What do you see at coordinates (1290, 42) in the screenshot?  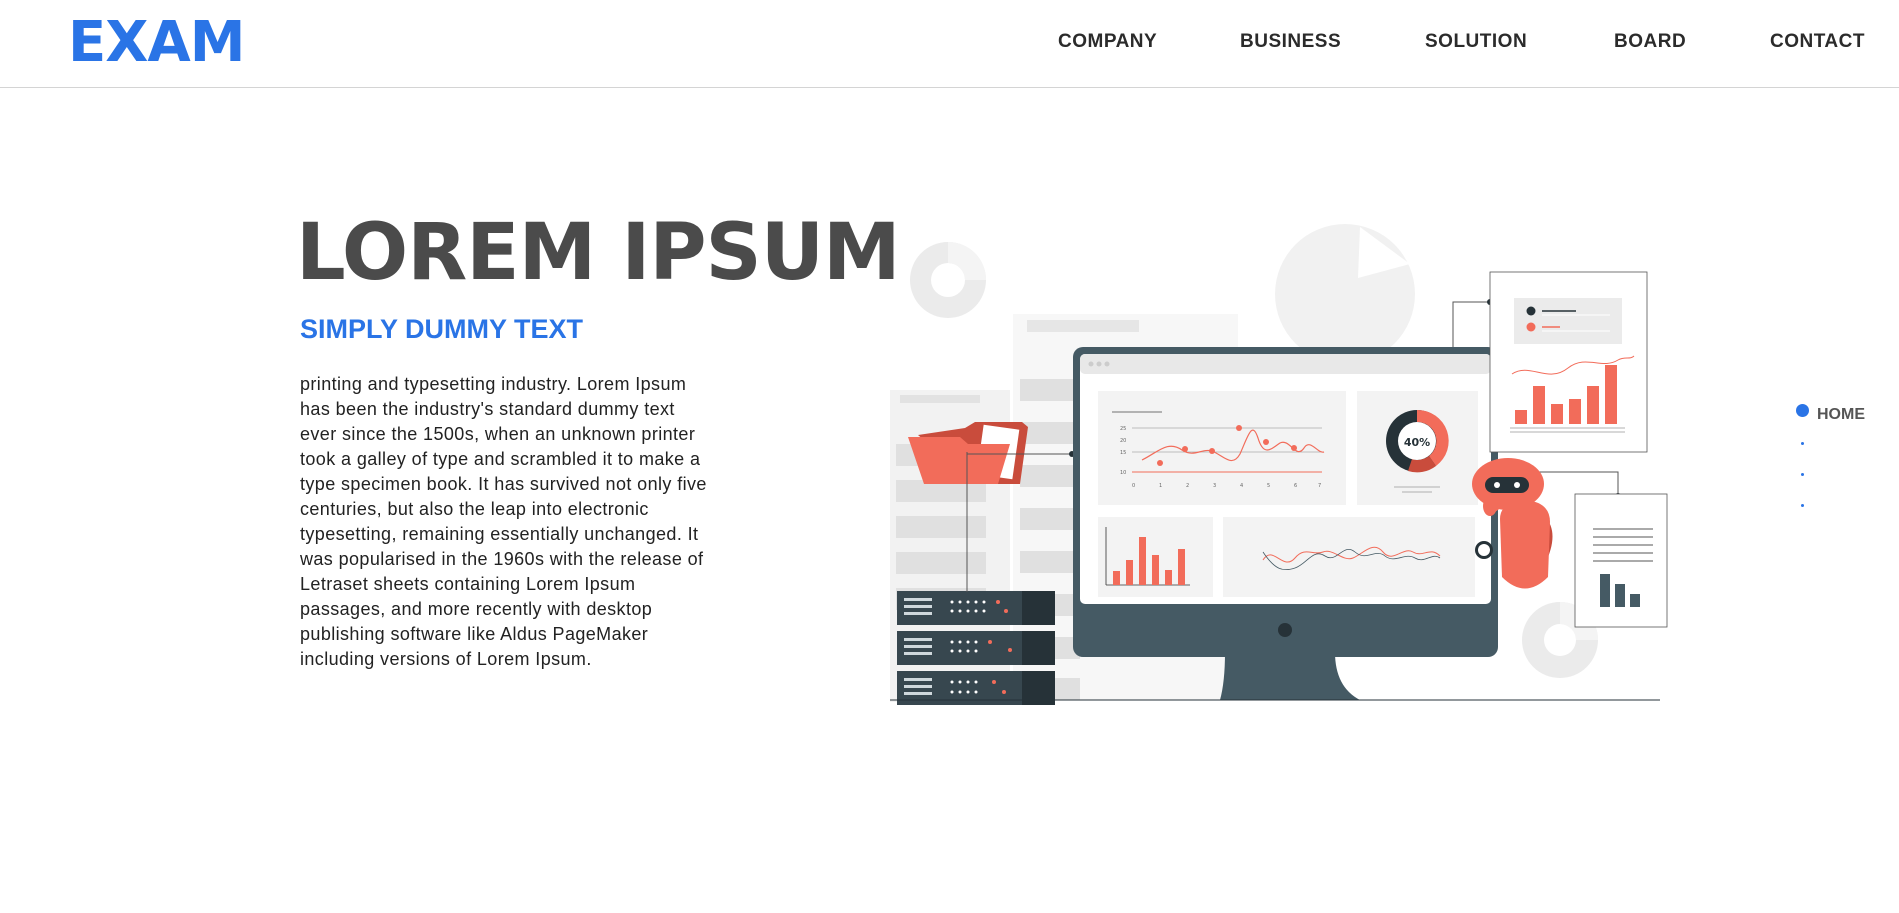 I see `nav-business: BUSINESS` at bounding box center [1290, 42].